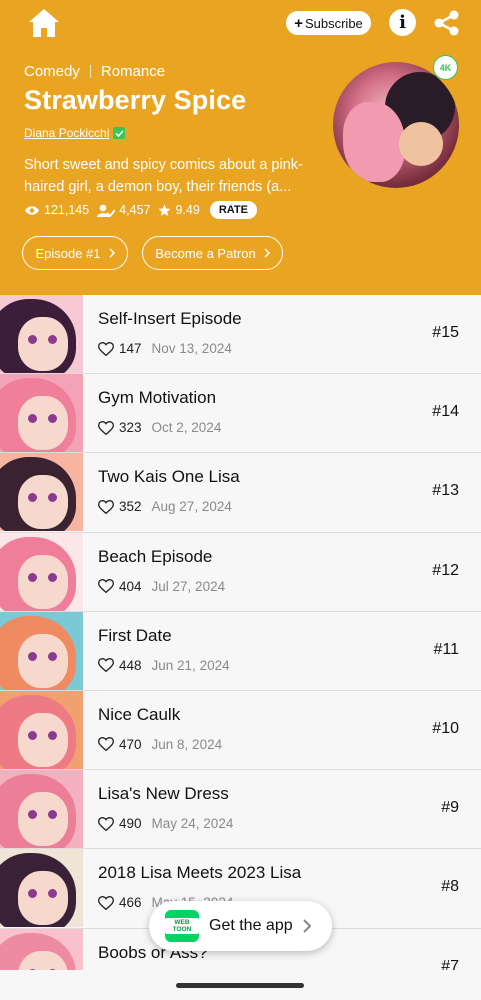  I want to click on webtoon-logo-icon: WEB TOON, so click(182, 926).